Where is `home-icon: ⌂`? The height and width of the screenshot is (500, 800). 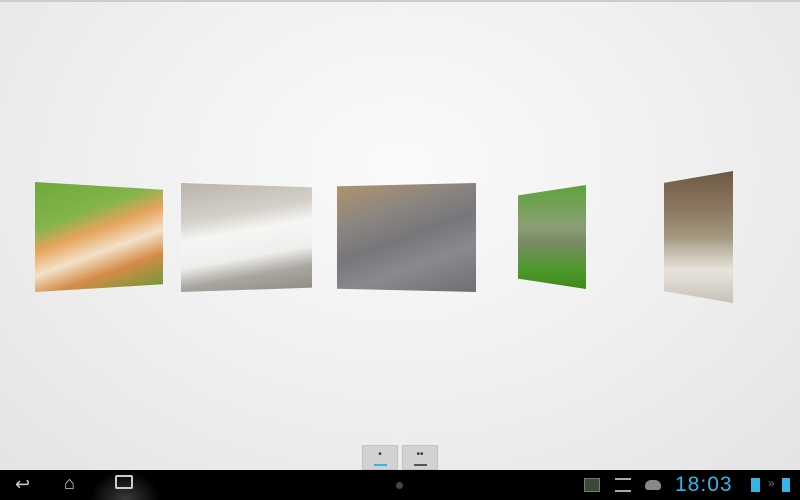
home-icon: ⌂ is located at coordinates (69, 483).